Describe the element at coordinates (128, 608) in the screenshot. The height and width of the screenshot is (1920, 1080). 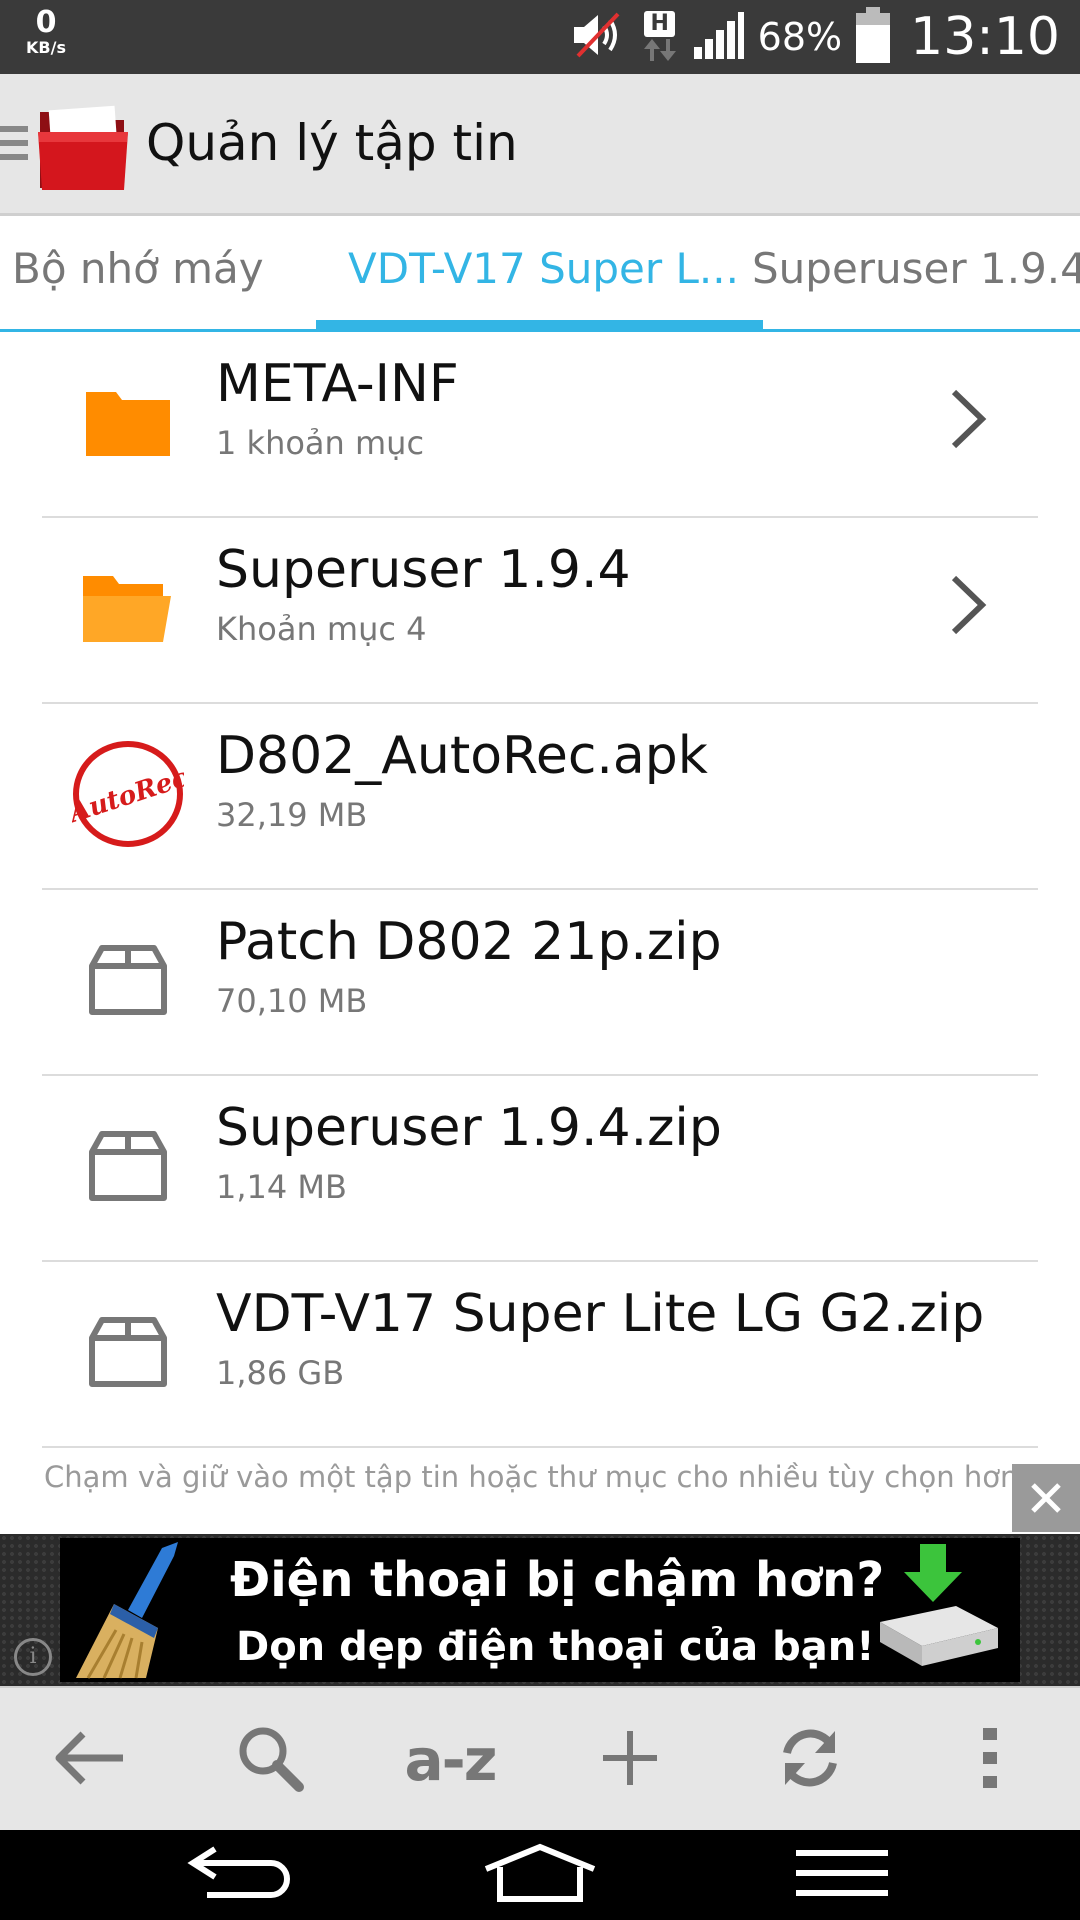
I see `folder-open-icon` at that location.